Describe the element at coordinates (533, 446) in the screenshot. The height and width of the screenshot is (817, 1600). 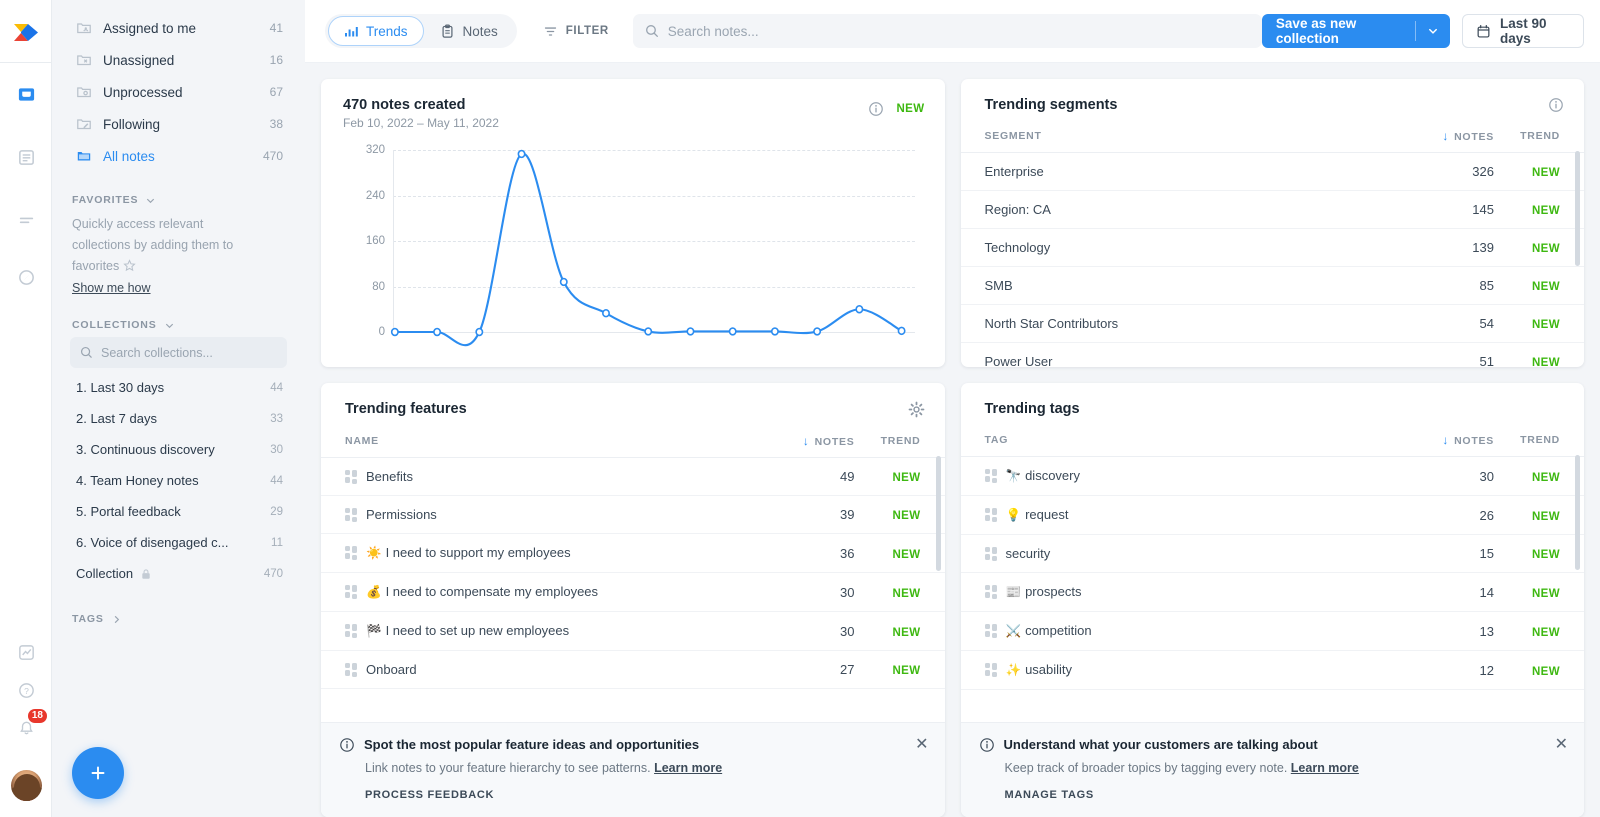
I see `column-header-name: NAME` at that location.